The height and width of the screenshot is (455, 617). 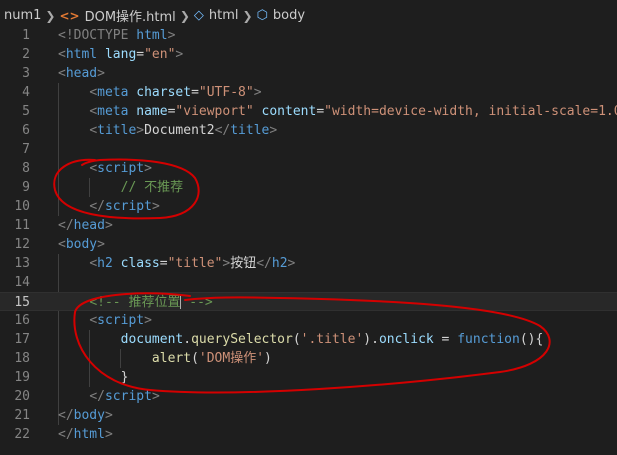 What do you see at coordinates (26, 35) in the screenshot?
I see `line-number: 1` at bounding box center [26, 35].